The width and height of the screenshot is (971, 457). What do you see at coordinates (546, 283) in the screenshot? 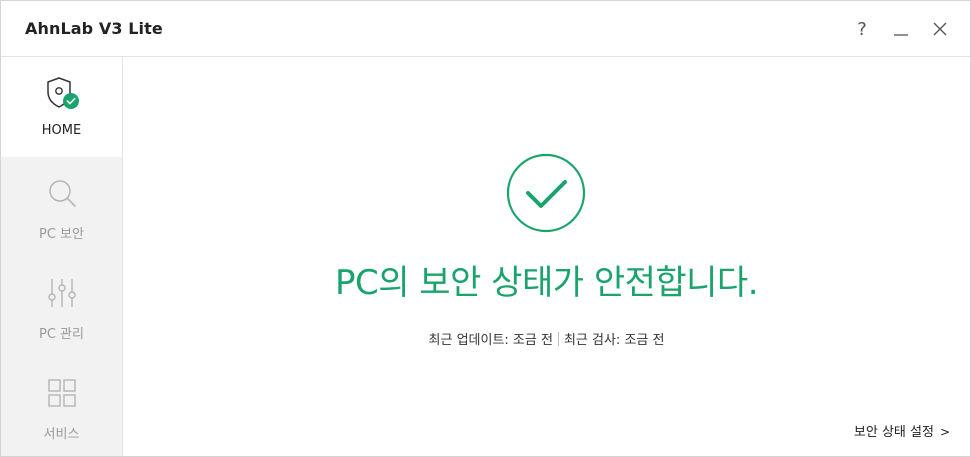
I see `security-status-message: PC의 보안 상태가 안전합니다.` at bounding box center [546, 283].